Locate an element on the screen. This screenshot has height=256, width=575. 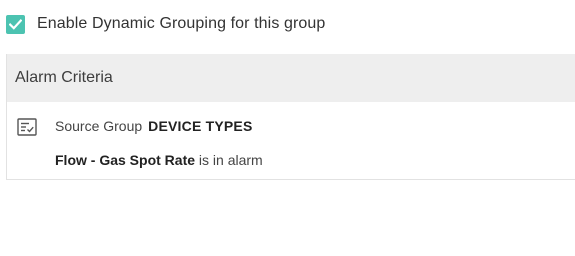
alarm-condition-name: Flow - Gas Spot Rate is located at coordinates (125, 160).